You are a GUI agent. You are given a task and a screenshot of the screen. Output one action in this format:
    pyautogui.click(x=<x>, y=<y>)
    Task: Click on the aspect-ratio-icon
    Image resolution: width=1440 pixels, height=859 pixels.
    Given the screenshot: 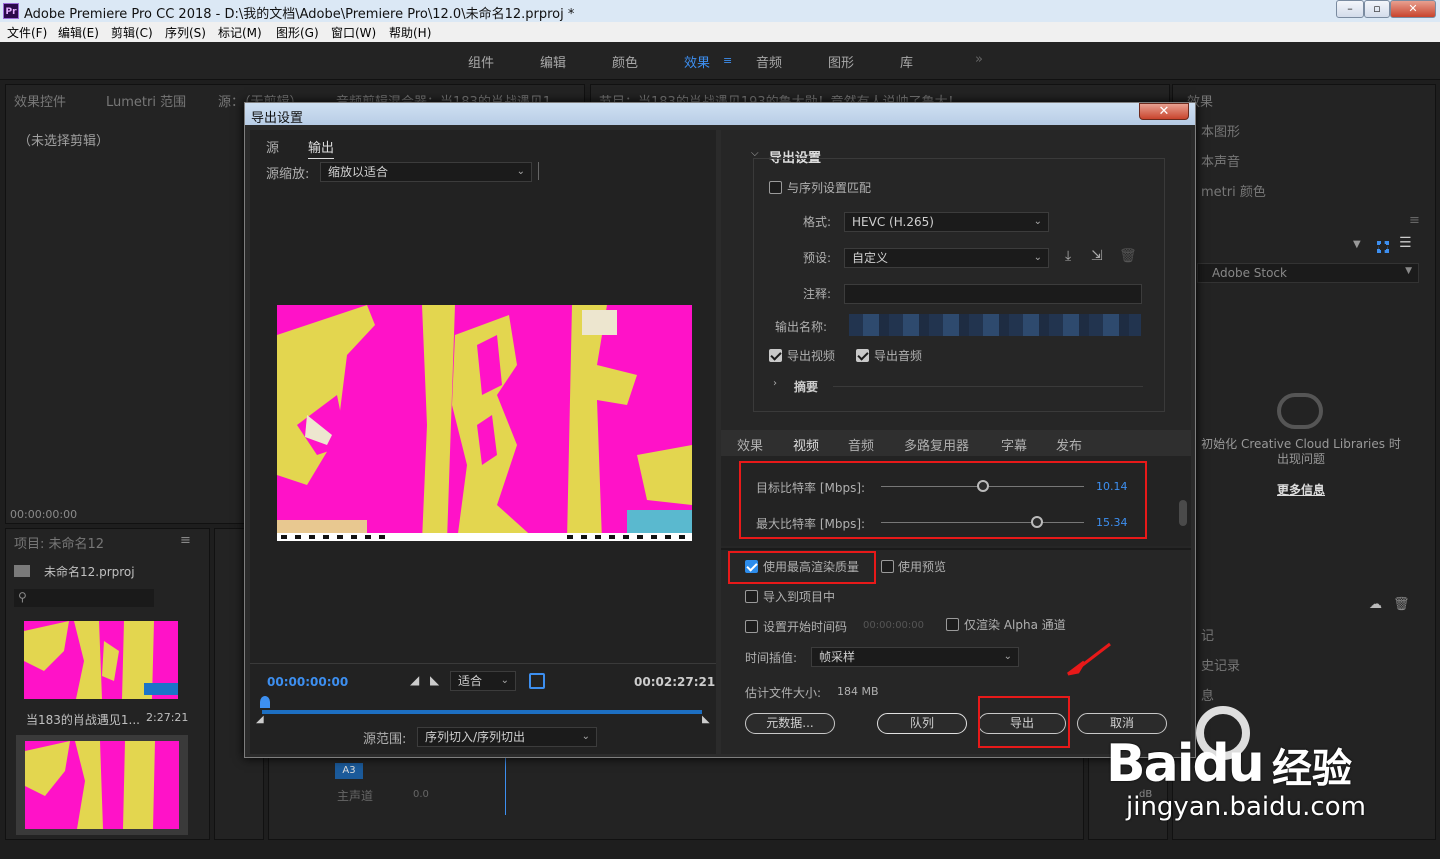 What is the action you would take?
    pyautogui.click(x=537, y=681)
    